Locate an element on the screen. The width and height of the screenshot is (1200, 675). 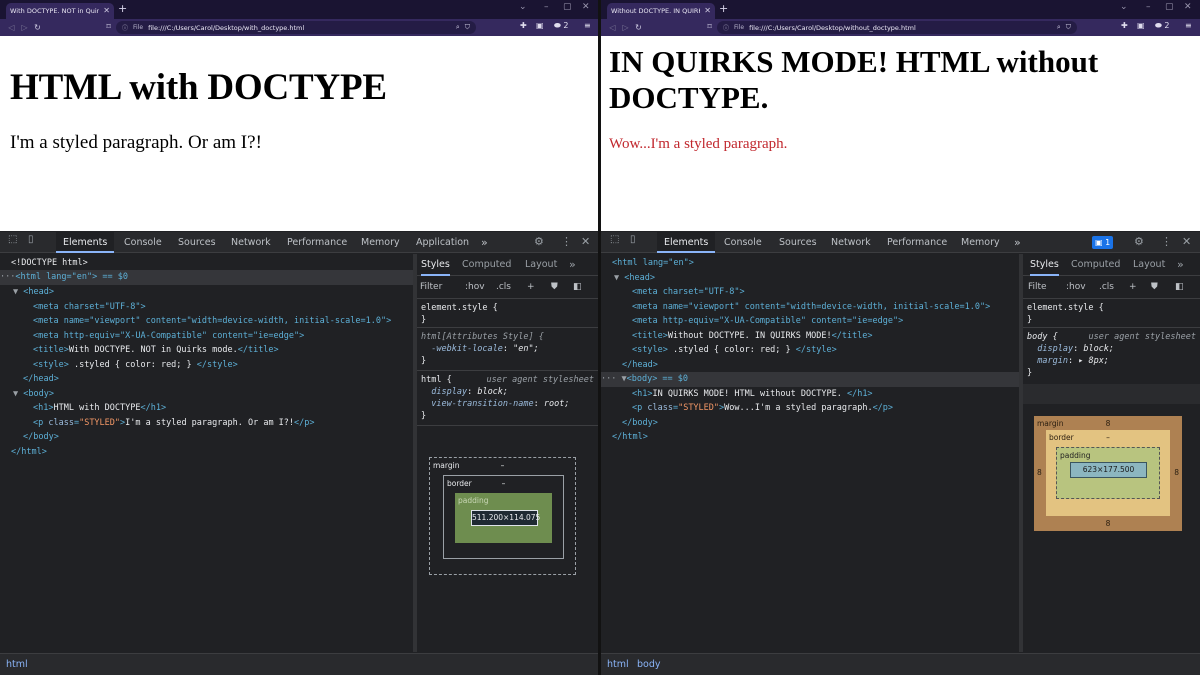
dom-node-html-close: </html> is located at coordinates (810, 437).